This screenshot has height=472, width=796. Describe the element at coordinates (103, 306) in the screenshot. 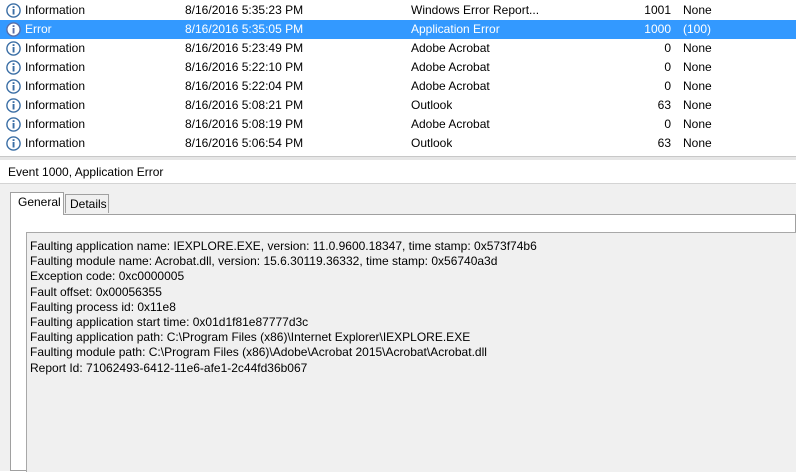

I see `message-line: Faulting process id: 0x11e8` at that location.